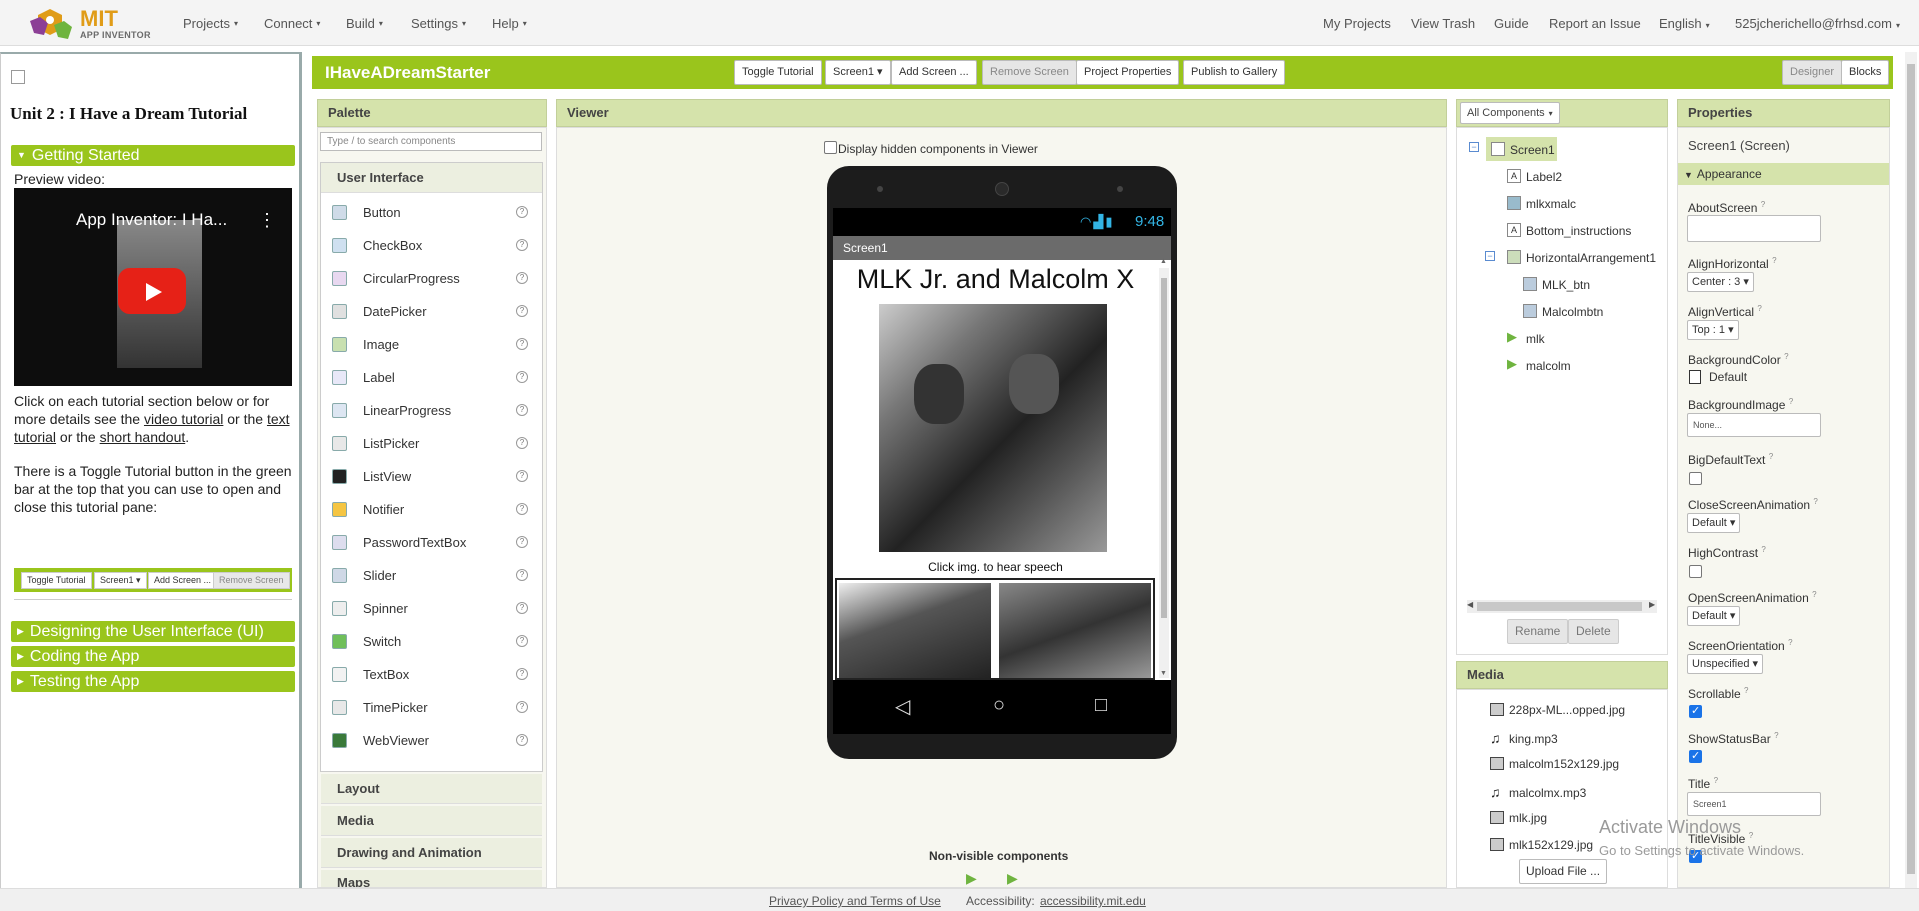 Image resolution: width=1919 pixels, height=911 pixels. Describe the element at coordinates (1510, 113) in the screenshot. I see `all-components-dropdown: All Components ▾` at that location.